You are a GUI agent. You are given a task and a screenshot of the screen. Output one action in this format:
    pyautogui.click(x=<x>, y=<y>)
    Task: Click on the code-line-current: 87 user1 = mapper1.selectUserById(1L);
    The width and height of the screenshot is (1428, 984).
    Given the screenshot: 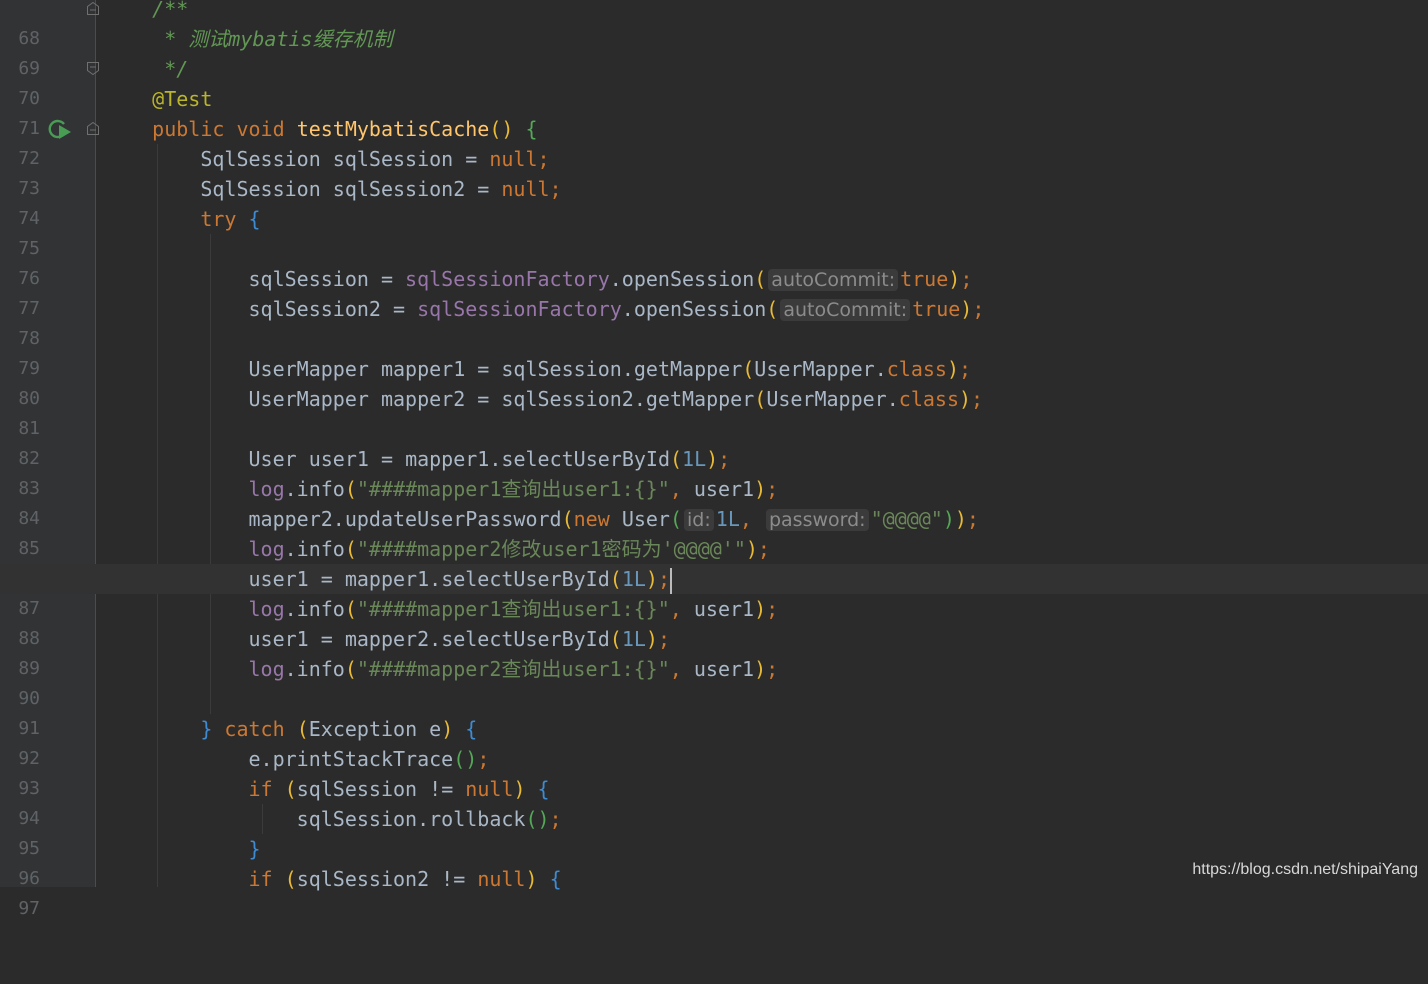 What is the action you would take?
    pyautogui.click(x=714, y=591)
    